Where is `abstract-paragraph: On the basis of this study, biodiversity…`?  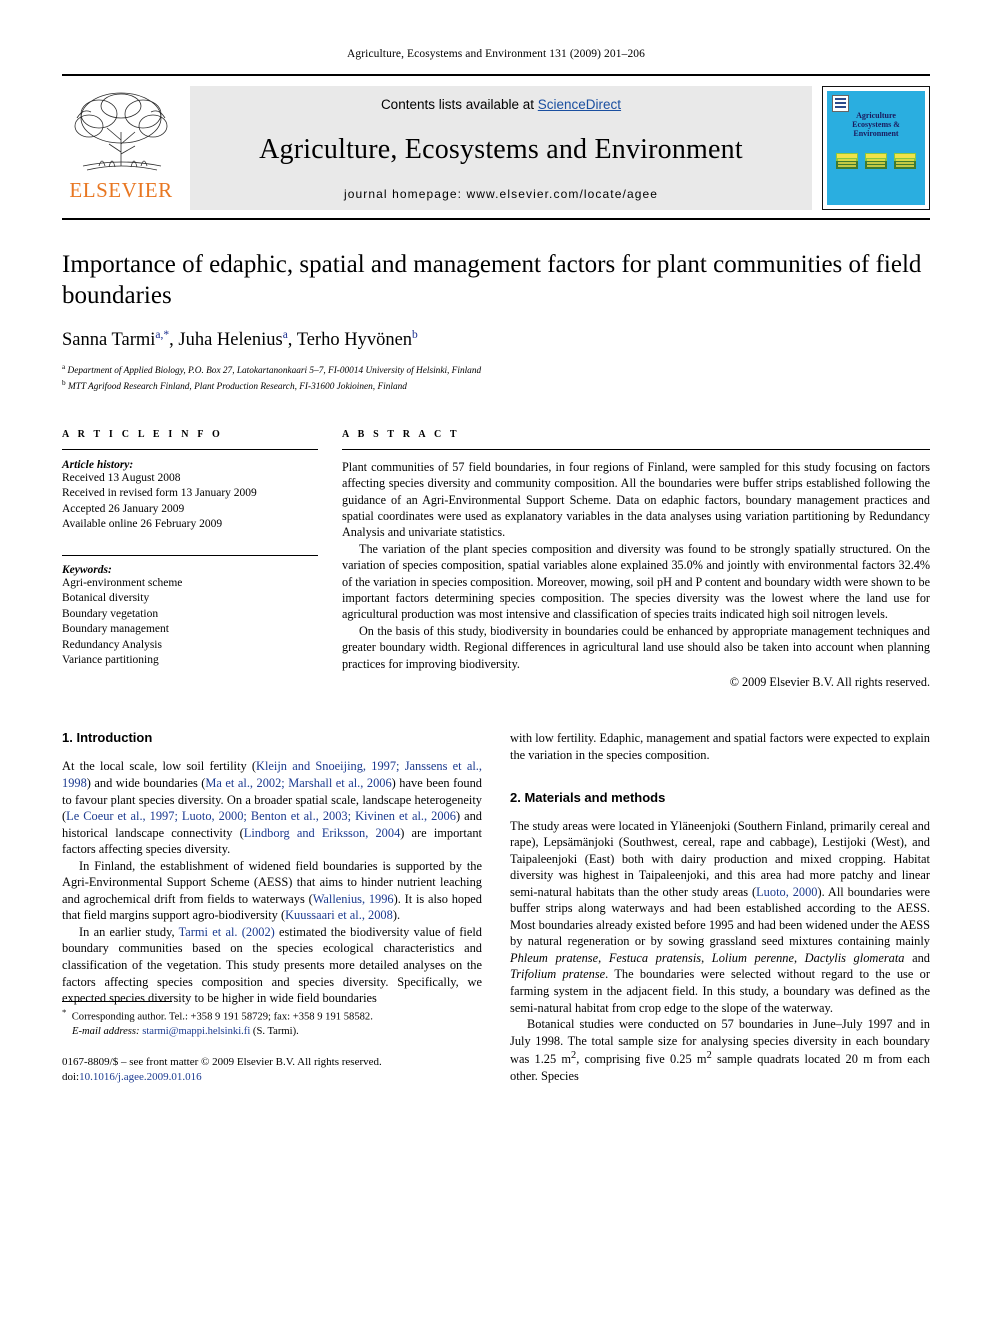 abstract-paragraph: On the basis of this study, biodiversity… is located at coordinates (636, 647).